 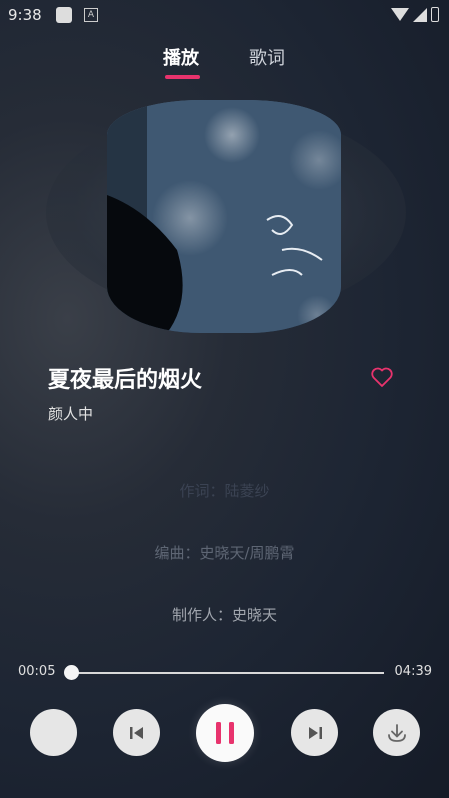 What do you see at coordinates (400, 14) in the screenshot?
I see `wifi-icon` at bounding box center [400, 14].